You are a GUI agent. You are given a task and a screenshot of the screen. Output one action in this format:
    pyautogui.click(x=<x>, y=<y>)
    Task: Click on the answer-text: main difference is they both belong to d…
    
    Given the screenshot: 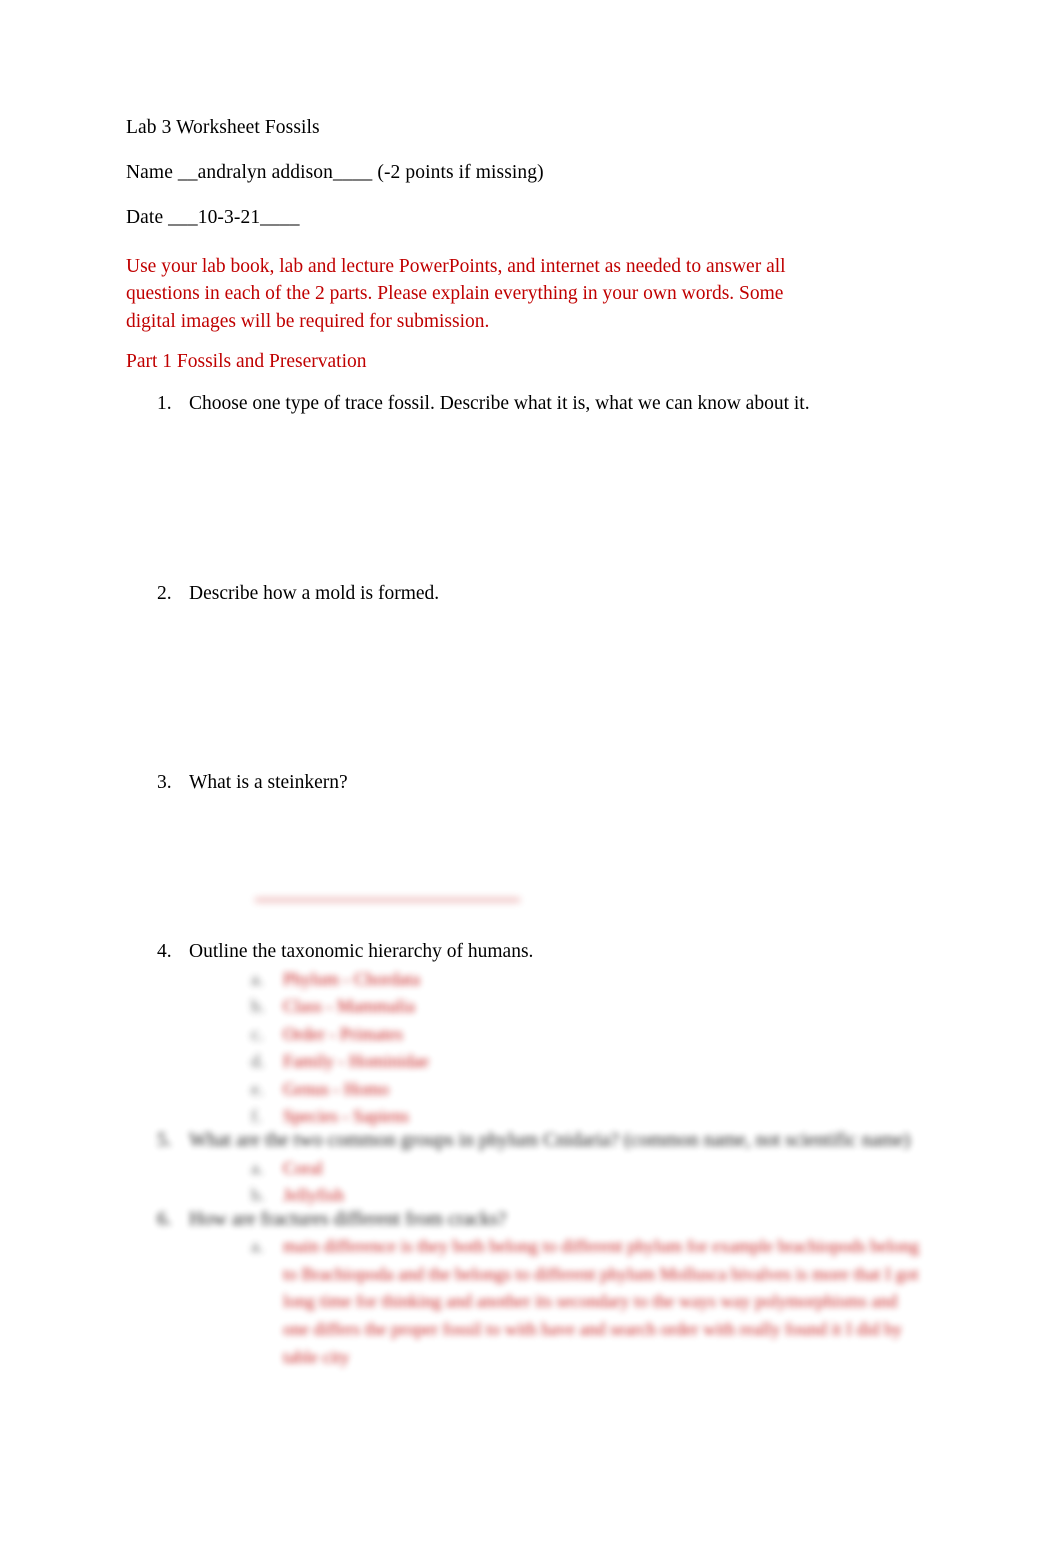 What is the action you would take?
    pyautogui.click(x=601, y=1301)
    